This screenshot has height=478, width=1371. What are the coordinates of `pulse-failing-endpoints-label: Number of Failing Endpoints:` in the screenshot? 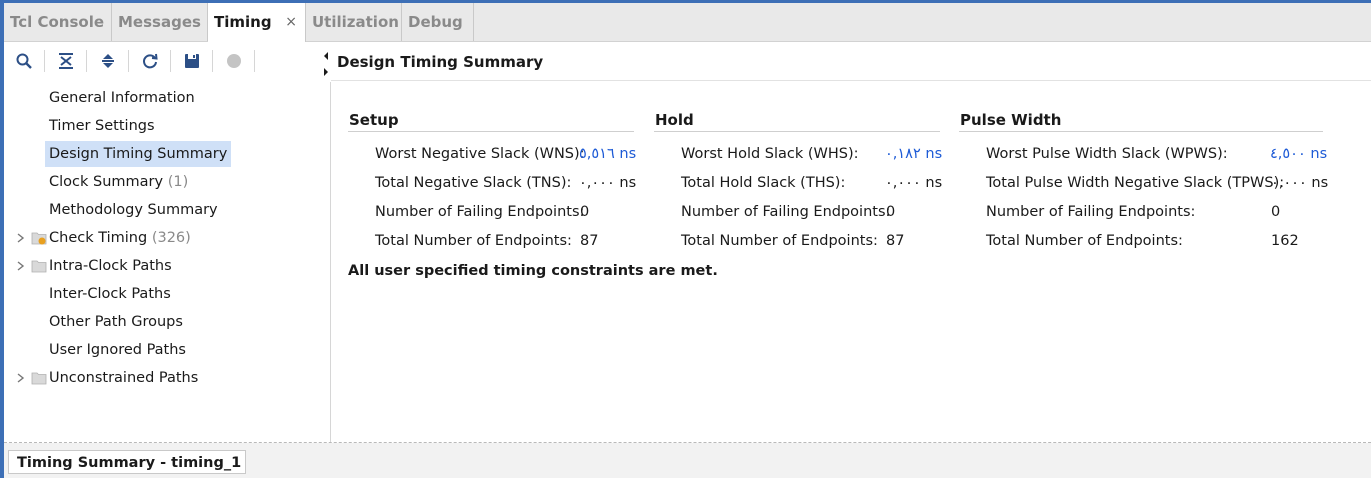 It's located at (1091, 212).